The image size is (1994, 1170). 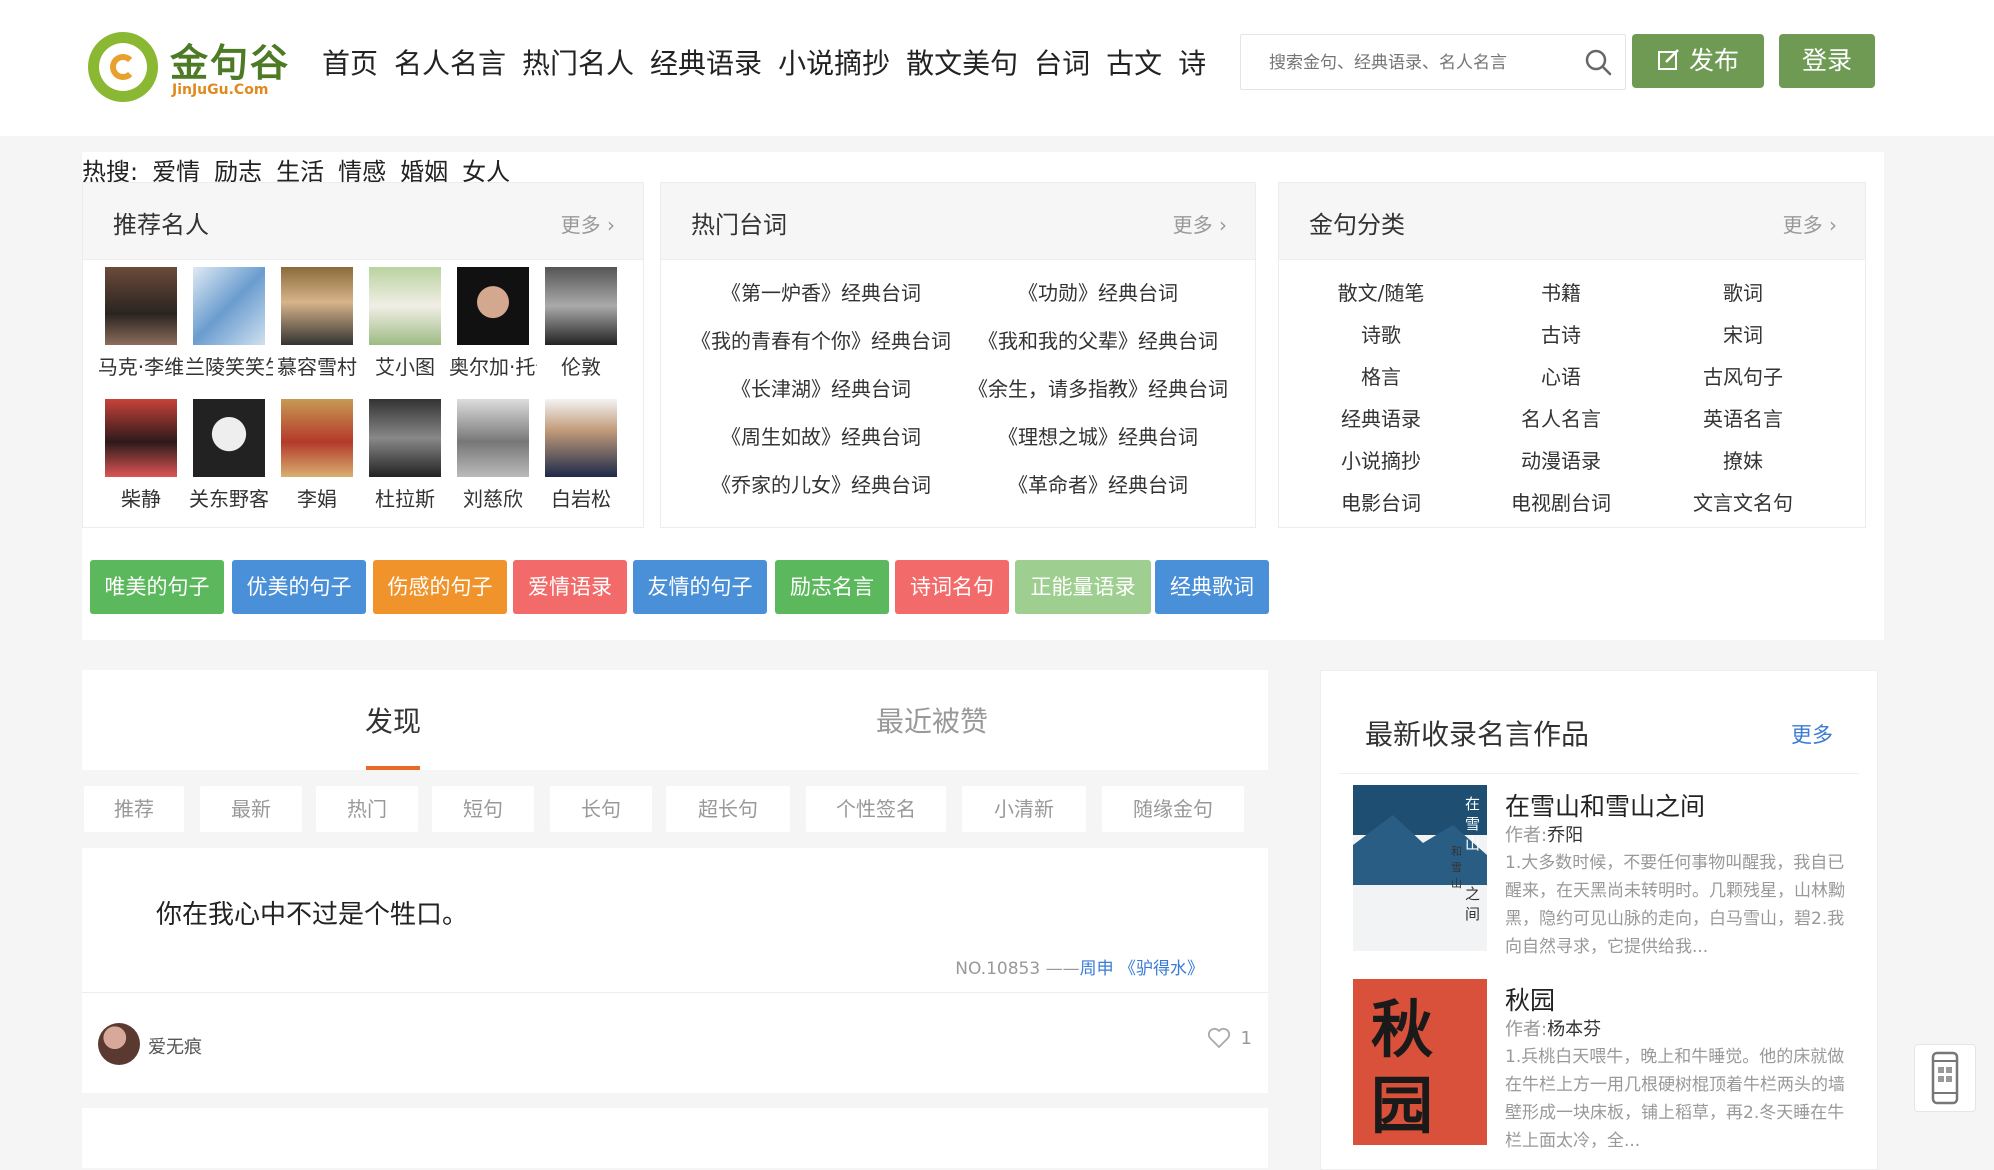 I want to click on category-link: 经典语录, so click(x=1381, y=417).